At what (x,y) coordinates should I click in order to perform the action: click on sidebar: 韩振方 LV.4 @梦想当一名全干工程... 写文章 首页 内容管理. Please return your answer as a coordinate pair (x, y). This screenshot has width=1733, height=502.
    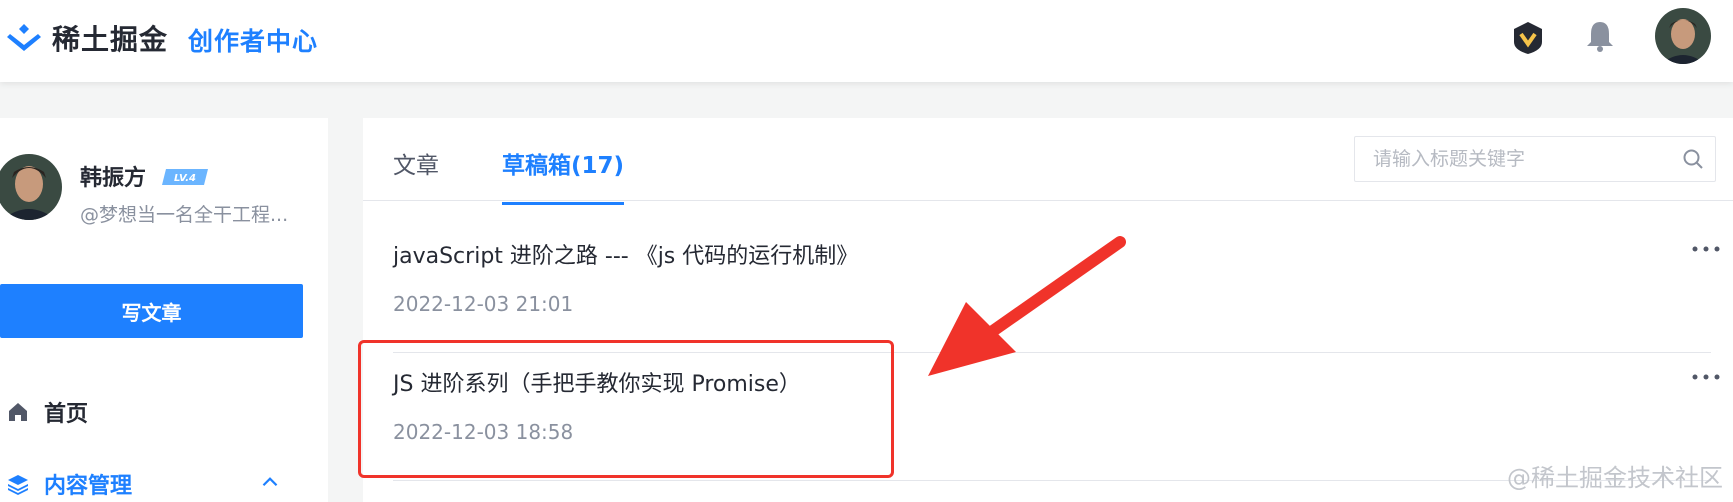
    Looking at the image, I should click on (164, 310).